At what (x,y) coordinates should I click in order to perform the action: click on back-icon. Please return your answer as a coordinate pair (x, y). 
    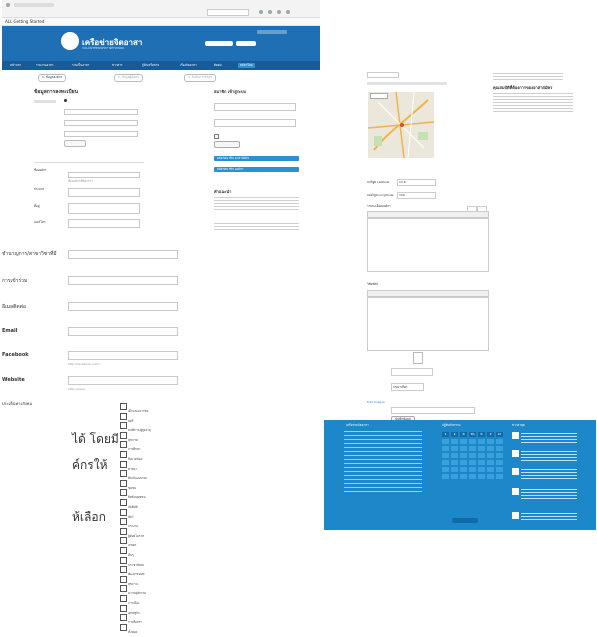
    Looking at the image, I should click on (8, 5).